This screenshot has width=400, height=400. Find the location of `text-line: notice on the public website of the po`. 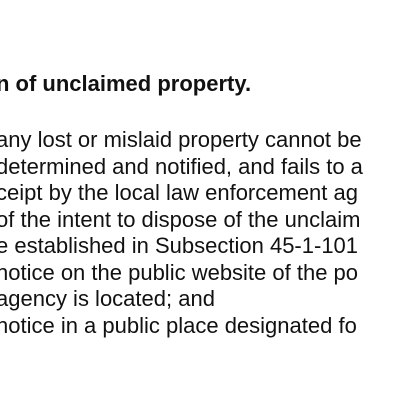

text-line: notice on the public website of the po is located at coordinates (179, 272).